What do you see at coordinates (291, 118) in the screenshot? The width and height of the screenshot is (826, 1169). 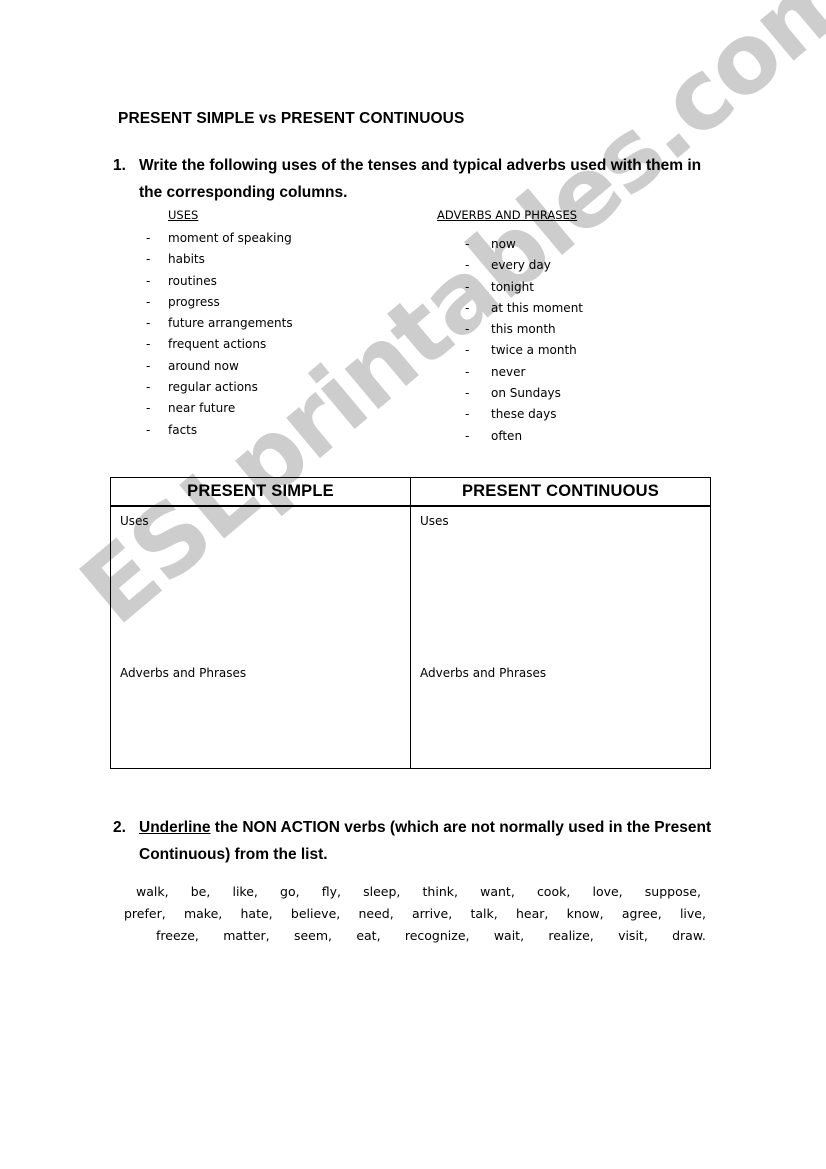 I see `page-title: PRESENT SIMPLE vs PRESENT CONTINUOUS` at bounding box center [291, 118].